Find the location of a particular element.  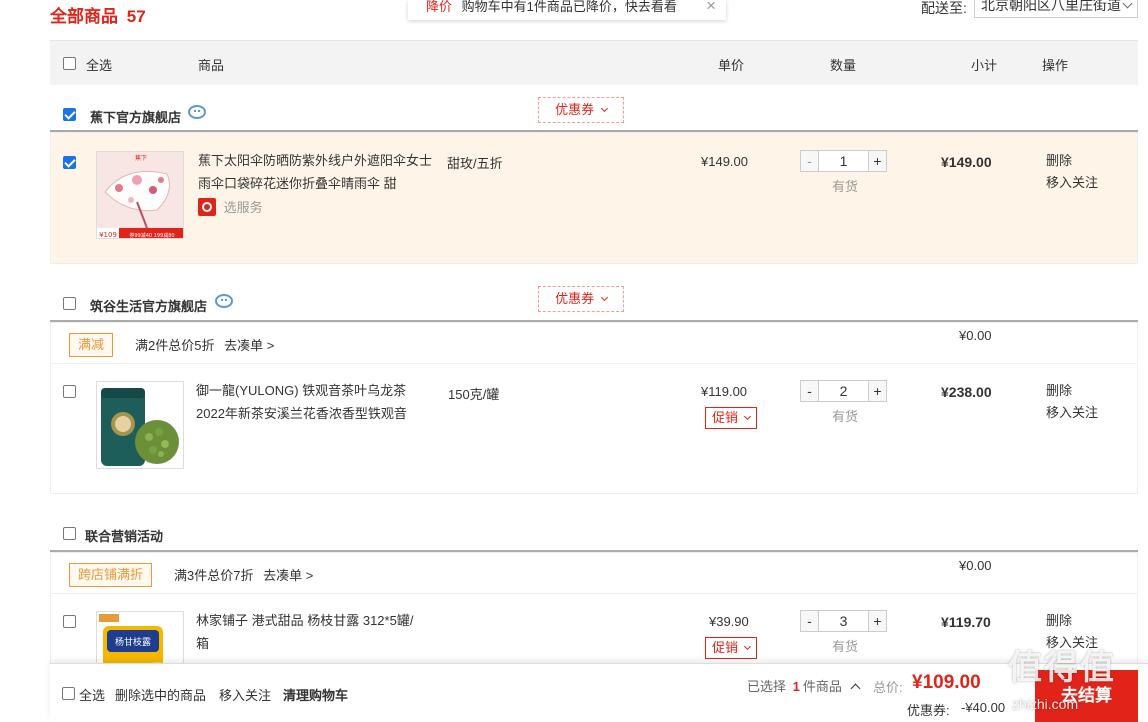

move-follow-link: 移入关注 is located at coordinates (245, 694).